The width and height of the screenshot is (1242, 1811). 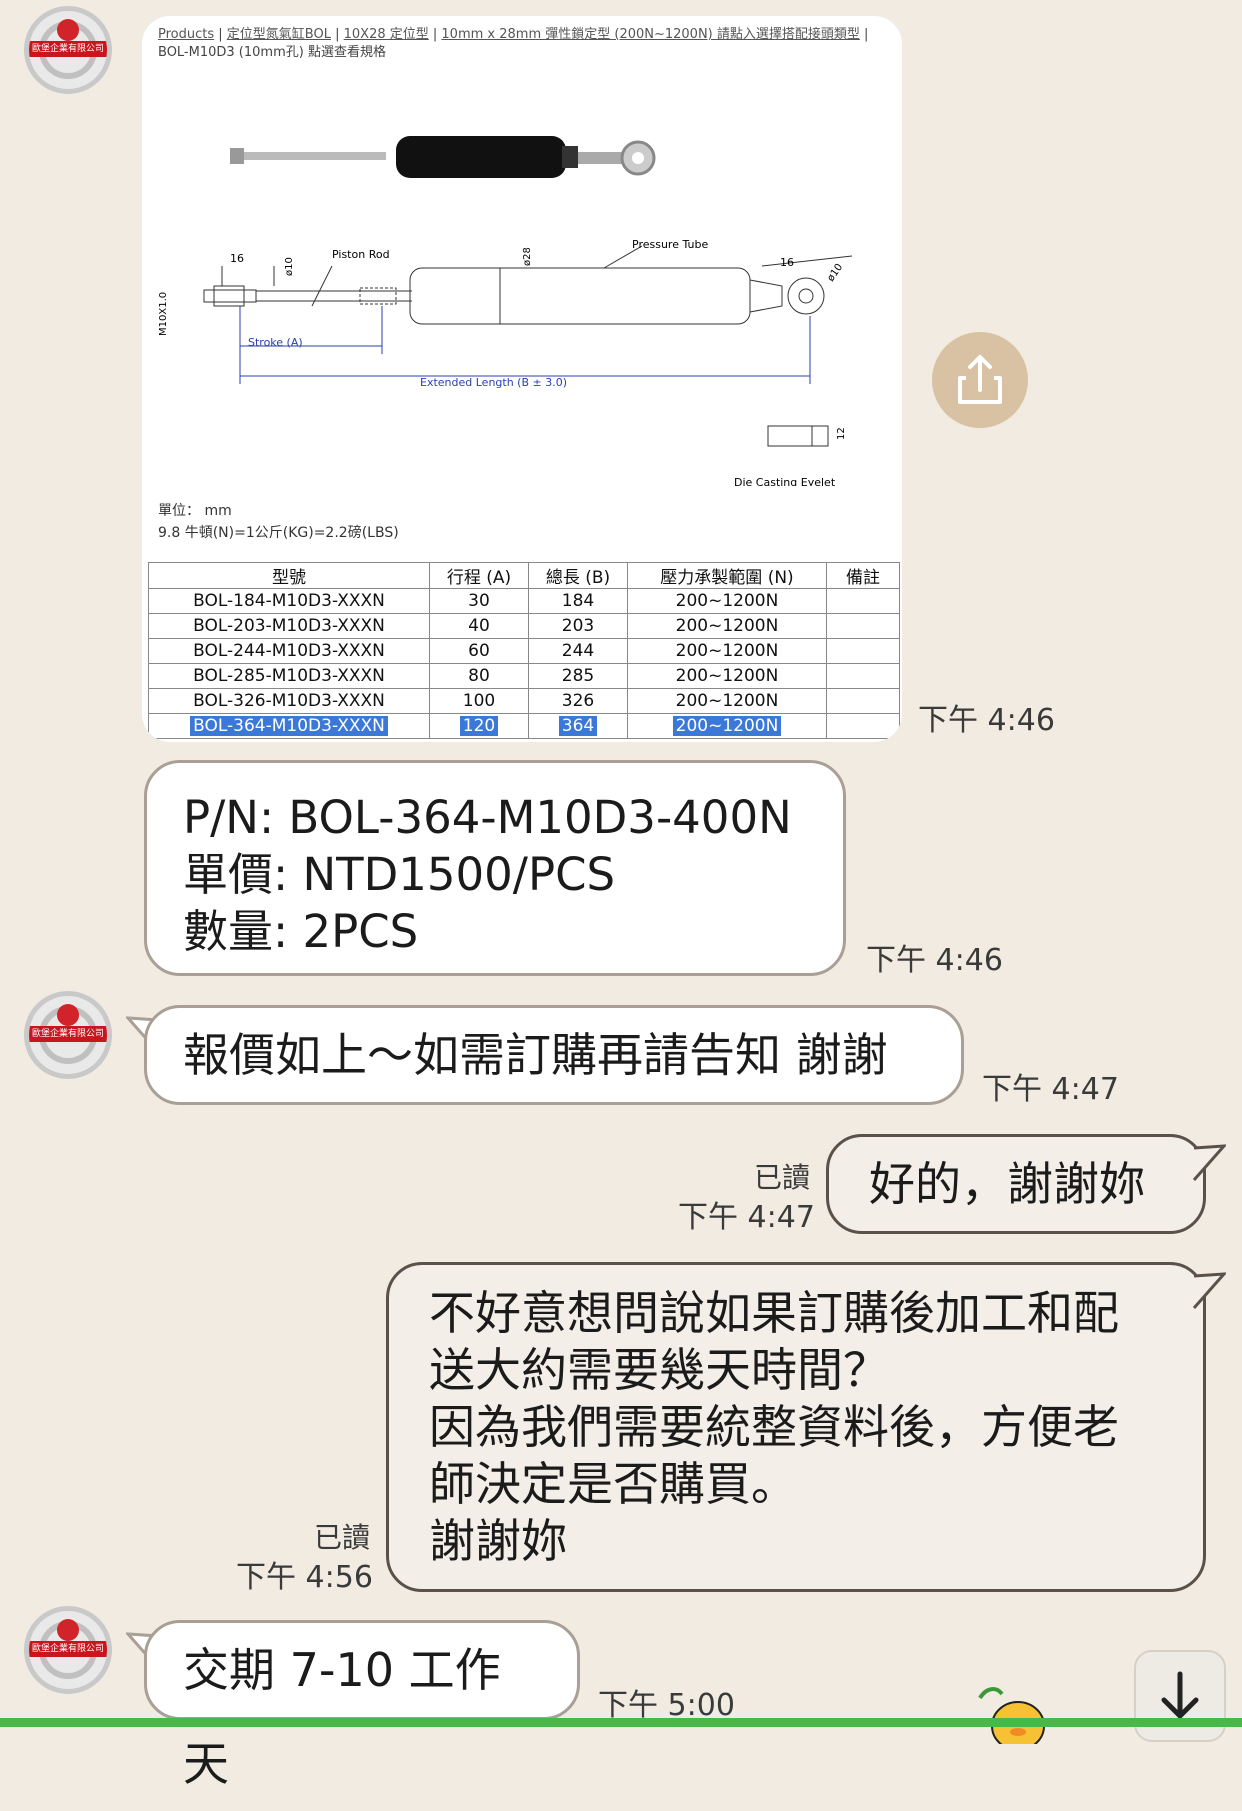 I want to click on cell-length: 184, so click(x=578, y=601).